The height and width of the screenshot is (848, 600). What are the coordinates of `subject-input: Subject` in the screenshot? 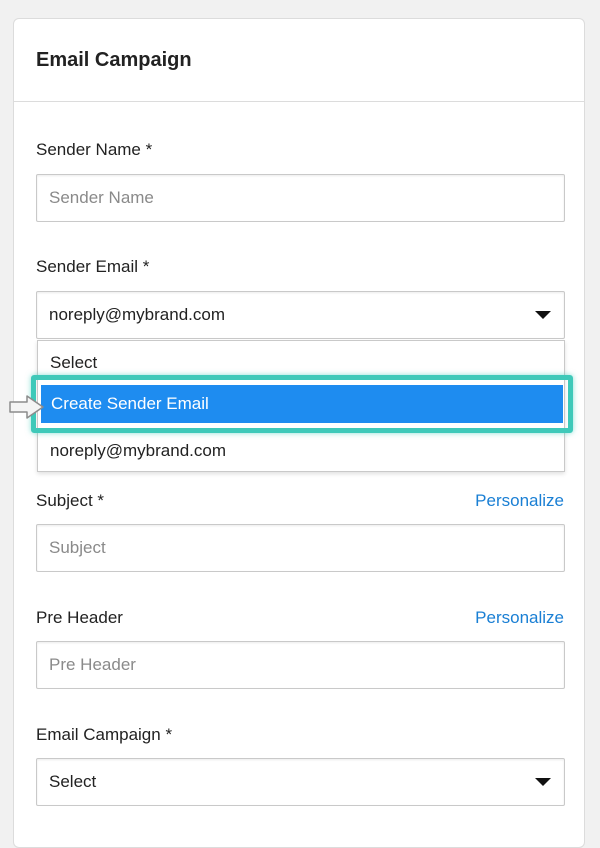 It's located at (300, 548).